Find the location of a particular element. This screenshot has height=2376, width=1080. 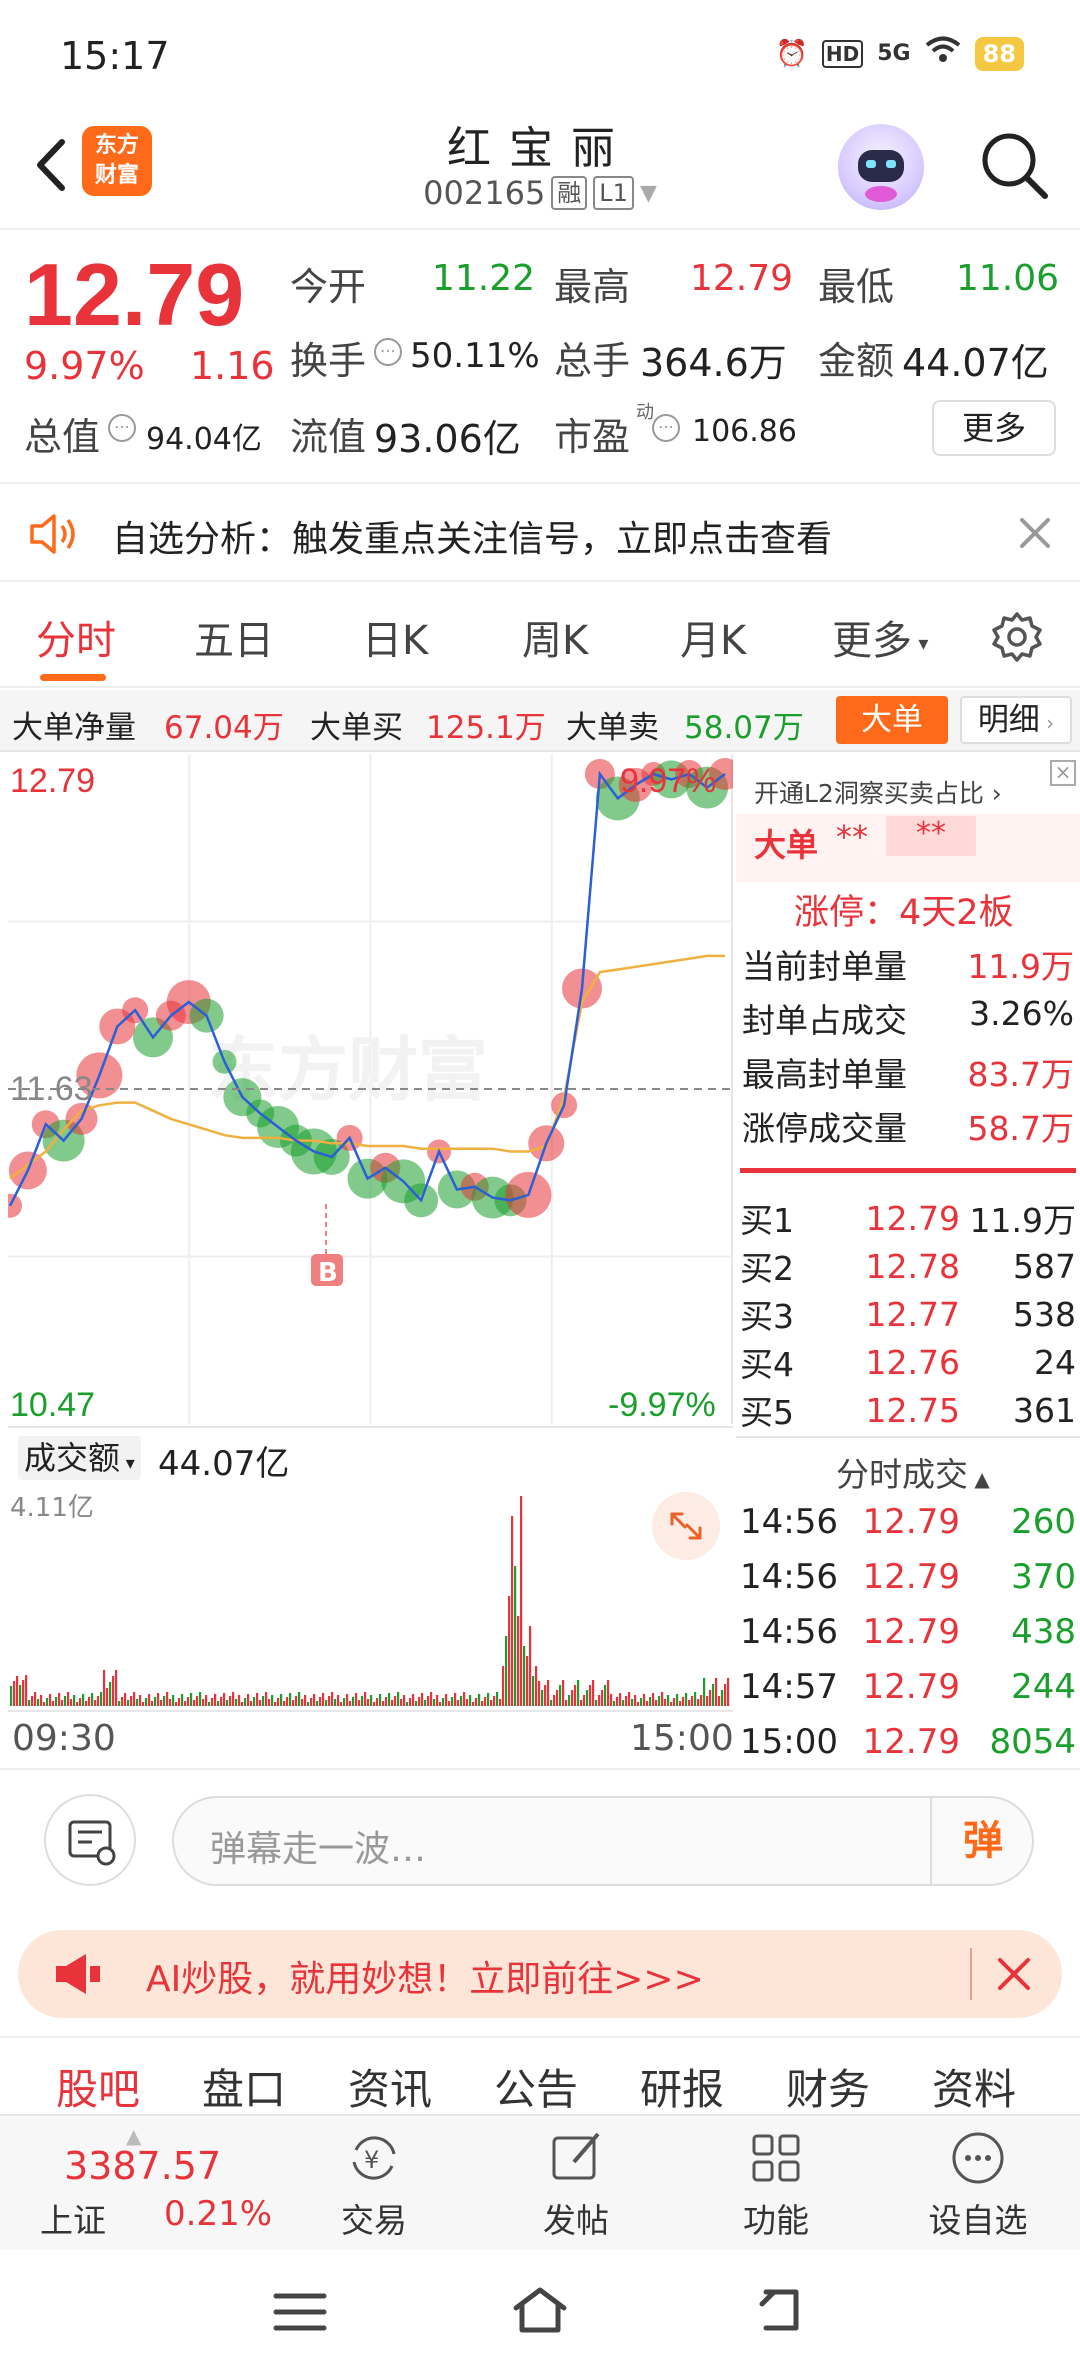

tab-month-k: 月K is located at coordinates (713, 637).